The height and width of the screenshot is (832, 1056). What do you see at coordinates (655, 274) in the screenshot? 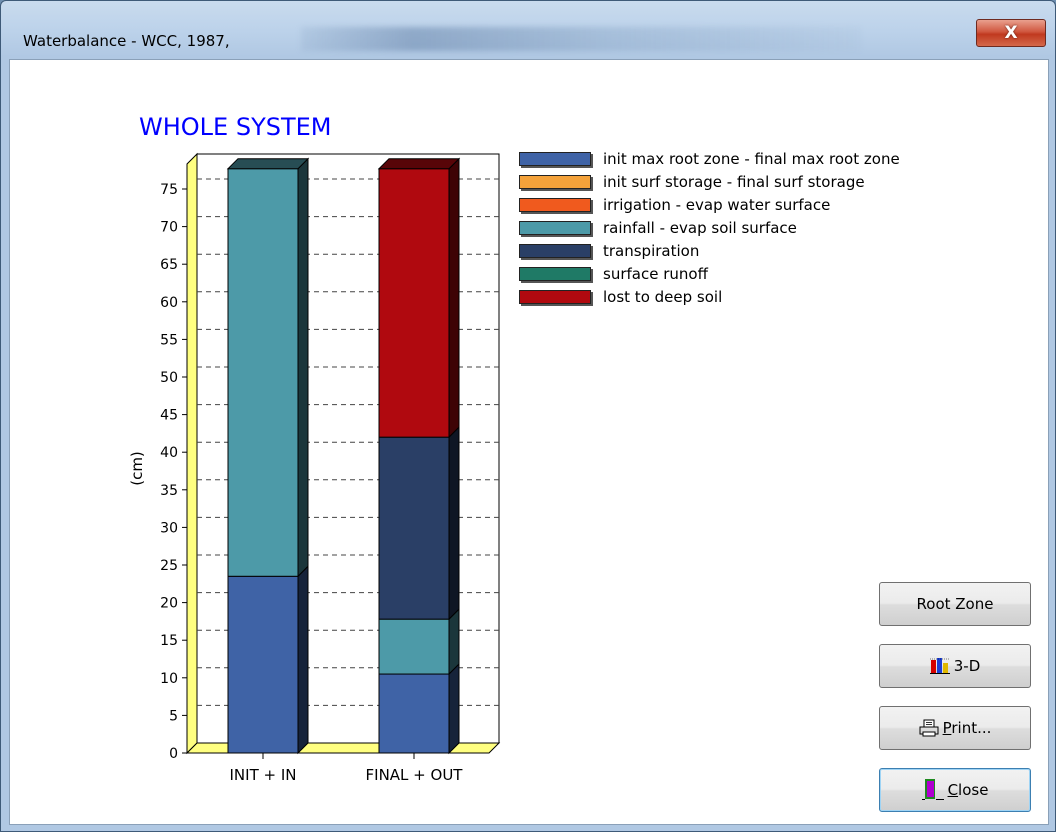
I see `legend-label: surface runoff` at bounding box center [655, 274].